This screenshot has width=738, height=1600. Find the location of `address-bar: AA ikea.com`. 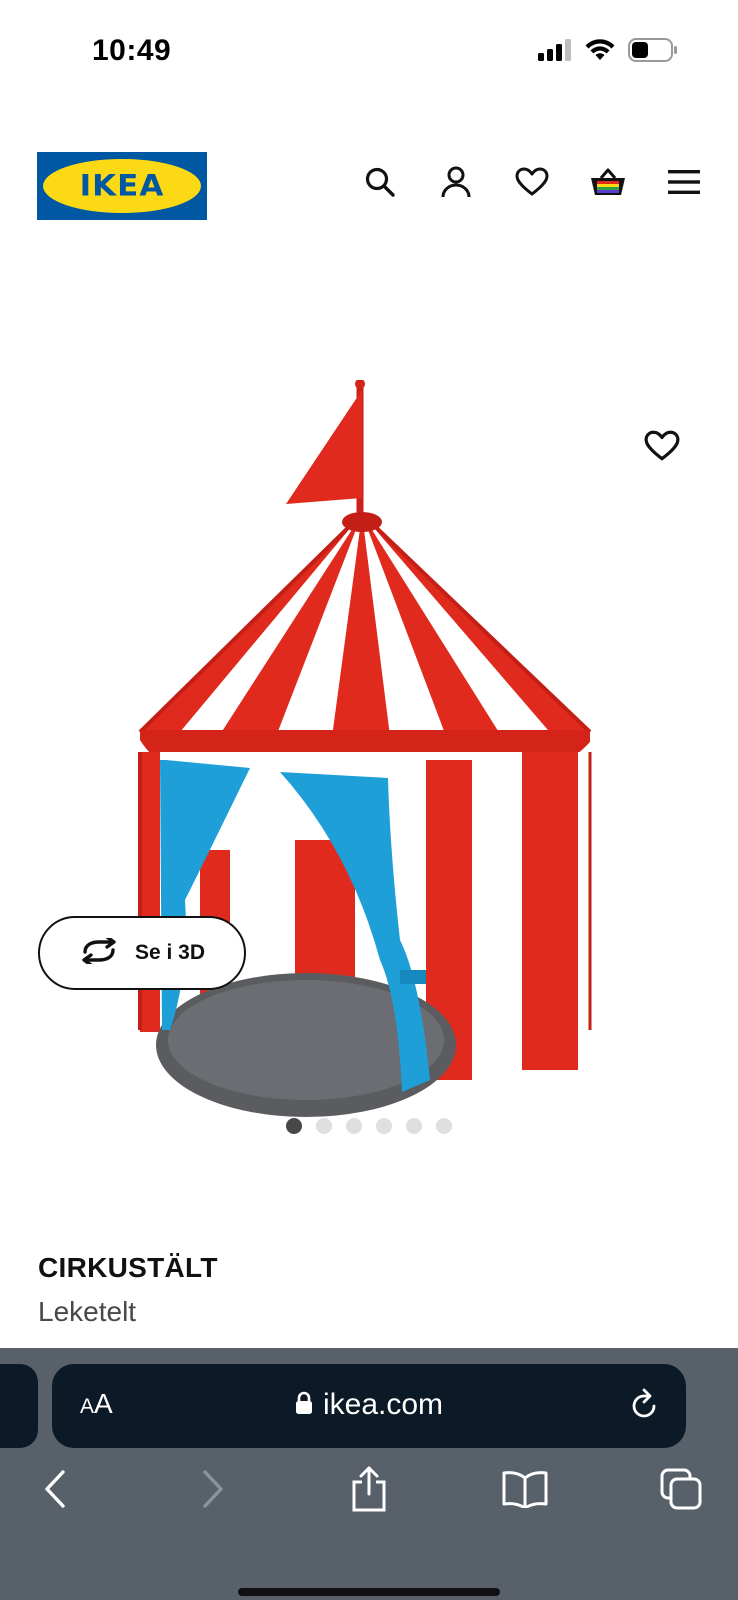

address-bar: AA ikea.com is located at coordinates (369, 1406).